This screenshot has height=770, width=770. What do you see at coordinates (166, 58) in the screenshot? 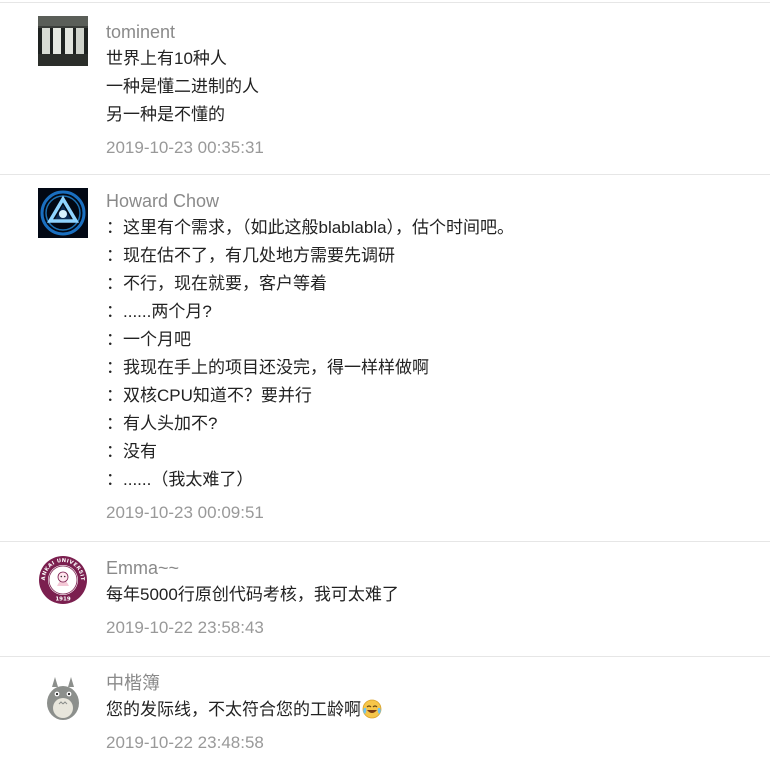
I see `comment-line: 世界上有10种人` at bounding box center [166, 58].